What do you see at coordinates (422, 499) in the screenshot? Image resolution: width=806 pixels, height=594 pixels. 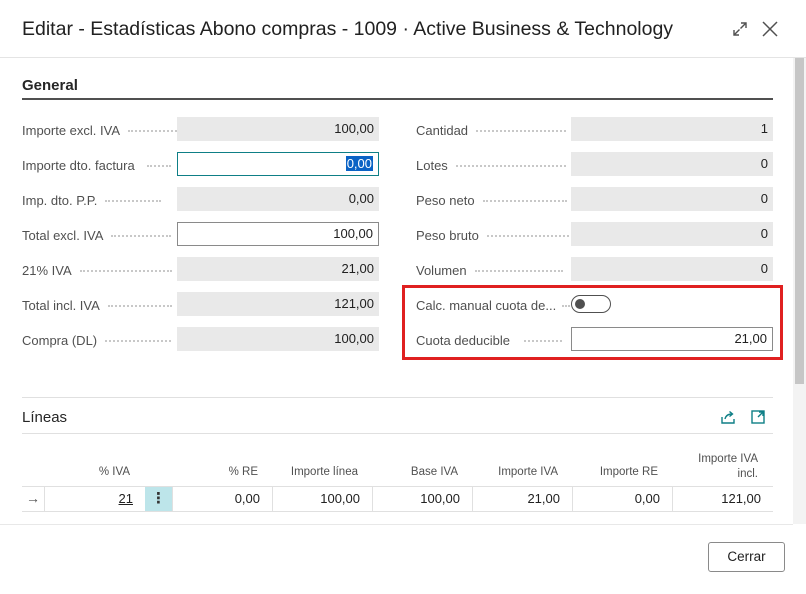 I see `cell-base-iva: 100,00` at bounding box center [422, 499].